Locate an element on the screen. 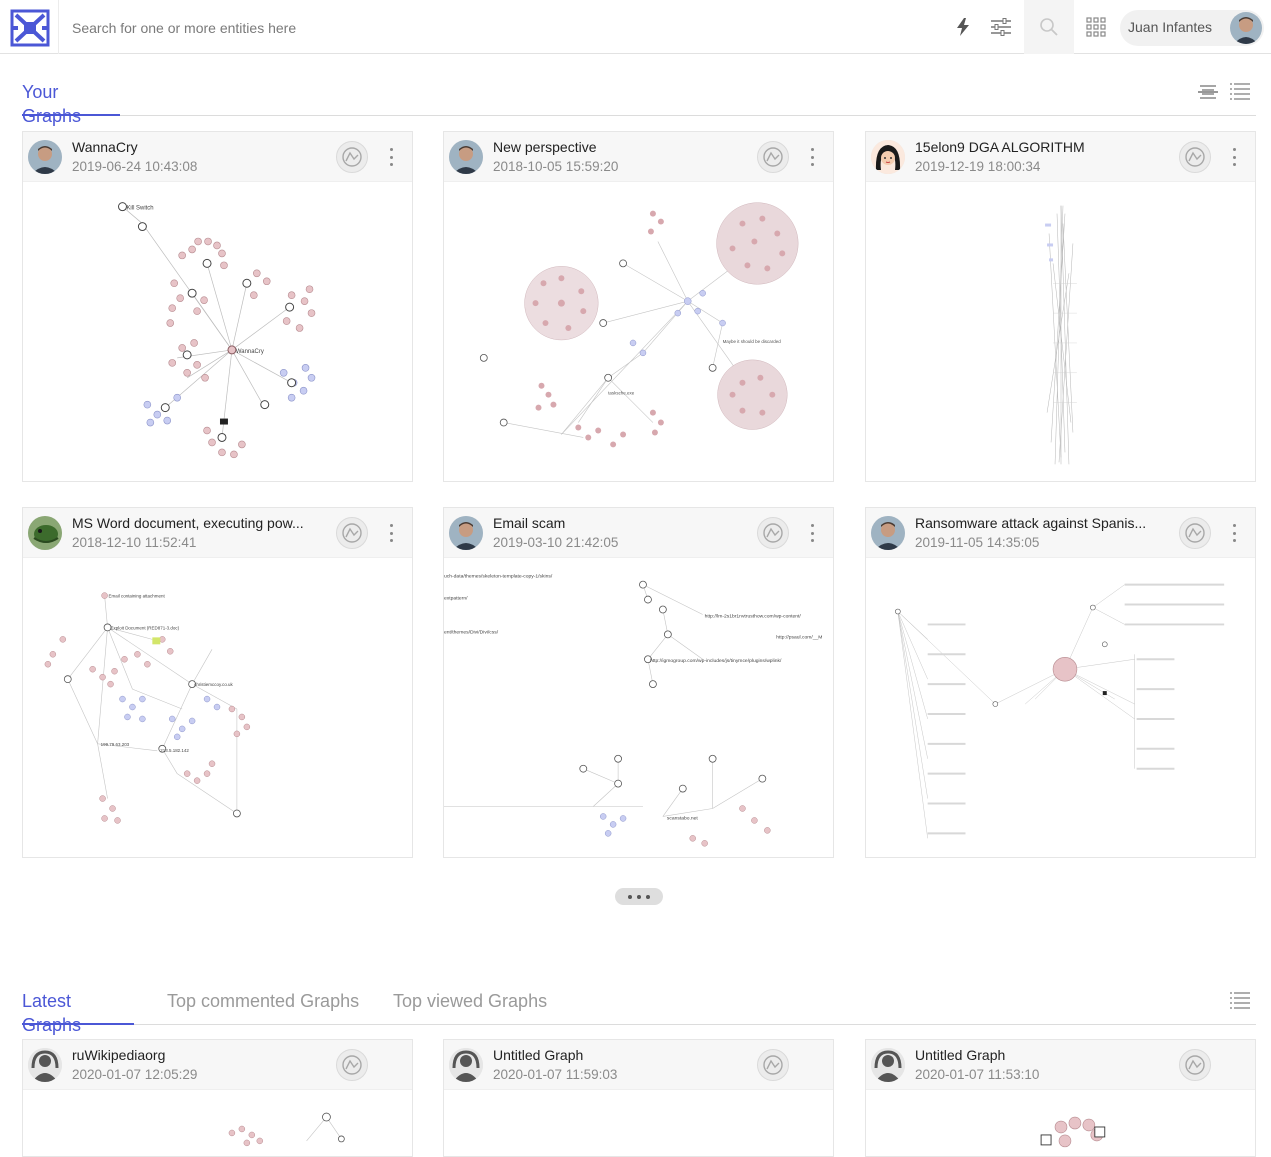  card-date: 2019-06-24 10:43:08 is located at coordinates (135, 166).